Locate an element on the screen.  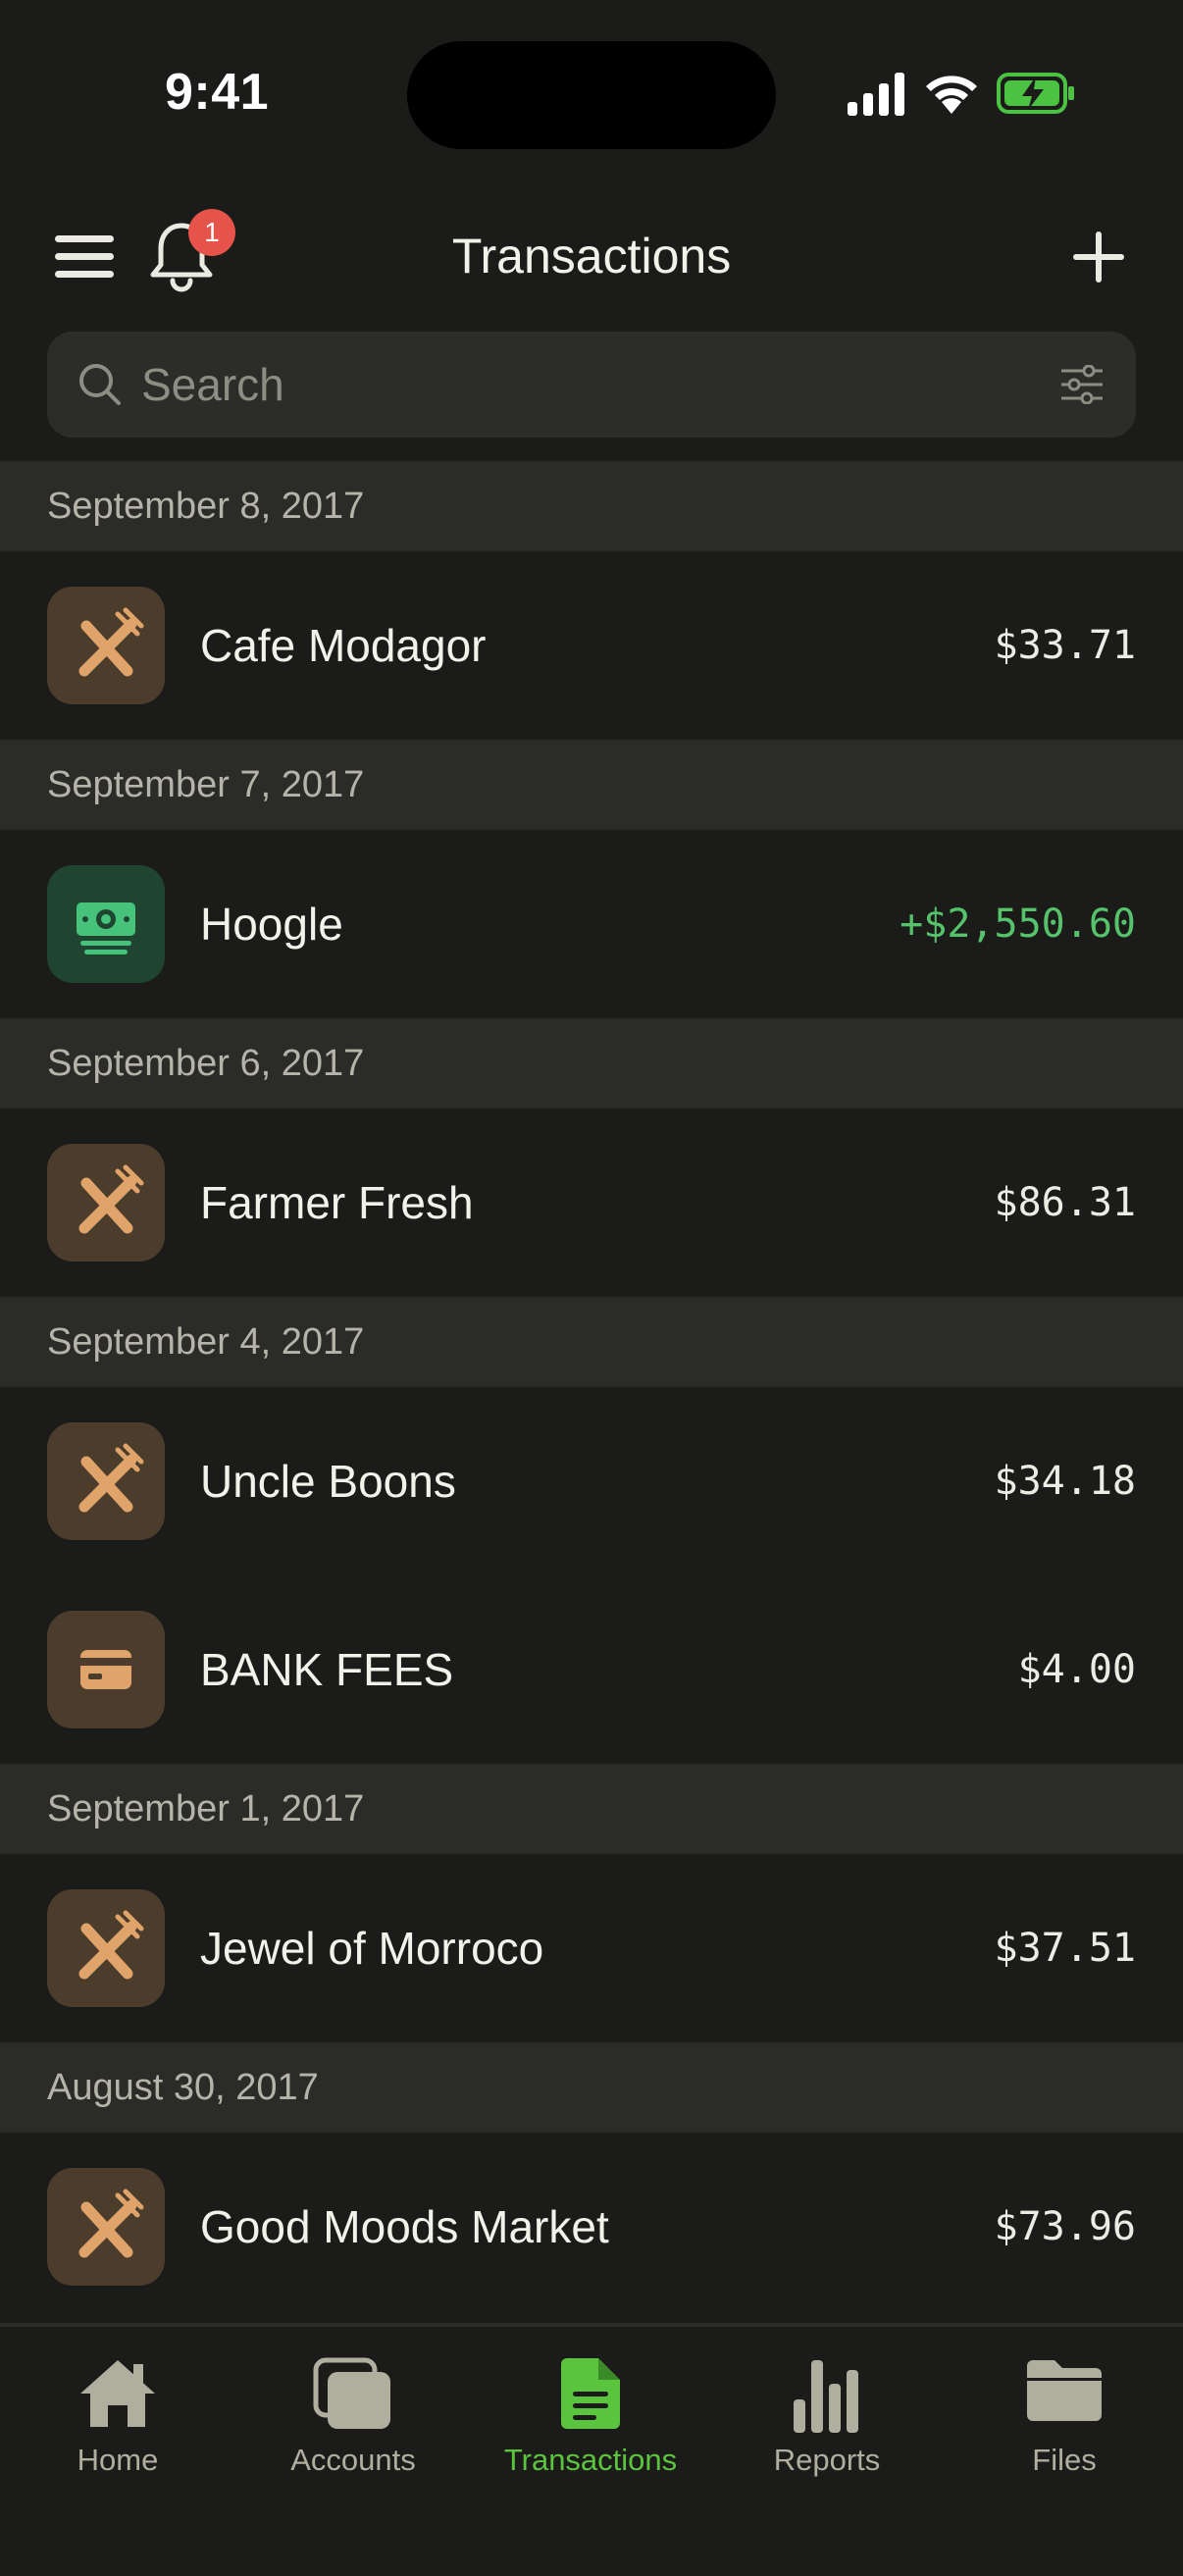
transaction-row: Farmer Fresh $86.31 is located at coordinates (591, 1202).